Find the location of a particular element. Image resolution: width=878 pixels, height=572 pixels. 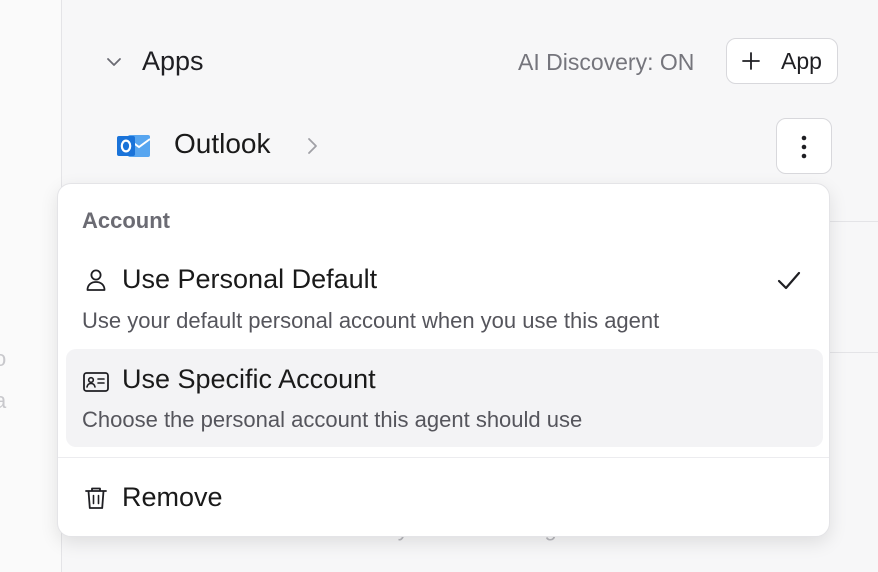

outlook-logo-icon is located at coordinates (134, 146).